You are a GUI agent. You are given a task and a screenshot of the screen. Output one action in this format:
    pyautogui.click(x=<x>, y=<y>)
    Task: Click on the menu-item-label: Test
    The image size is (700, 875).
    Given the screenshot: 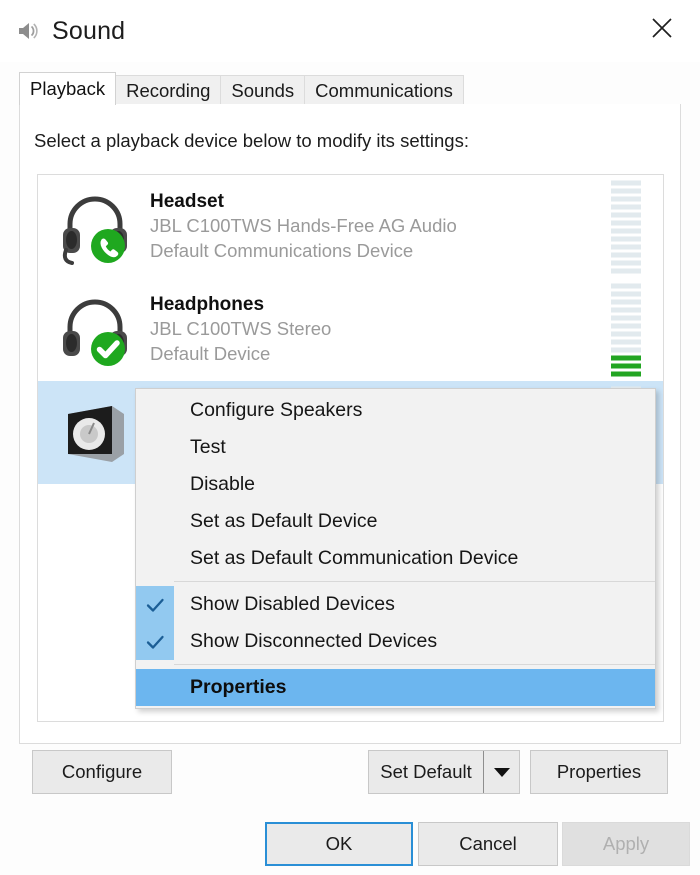 What is the action you would take?
    pyautogui.click(x=208, y=447)
    